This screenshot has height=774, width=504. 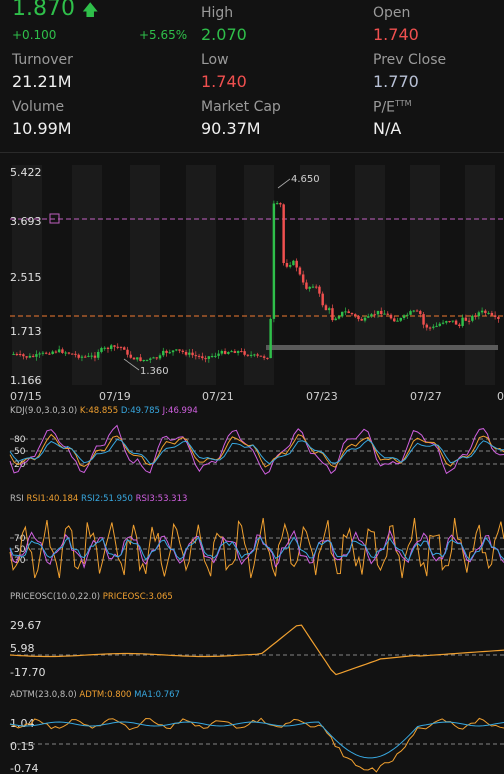 I want to click on market-cap-value: 90.37M, so click(x=231, y=128).